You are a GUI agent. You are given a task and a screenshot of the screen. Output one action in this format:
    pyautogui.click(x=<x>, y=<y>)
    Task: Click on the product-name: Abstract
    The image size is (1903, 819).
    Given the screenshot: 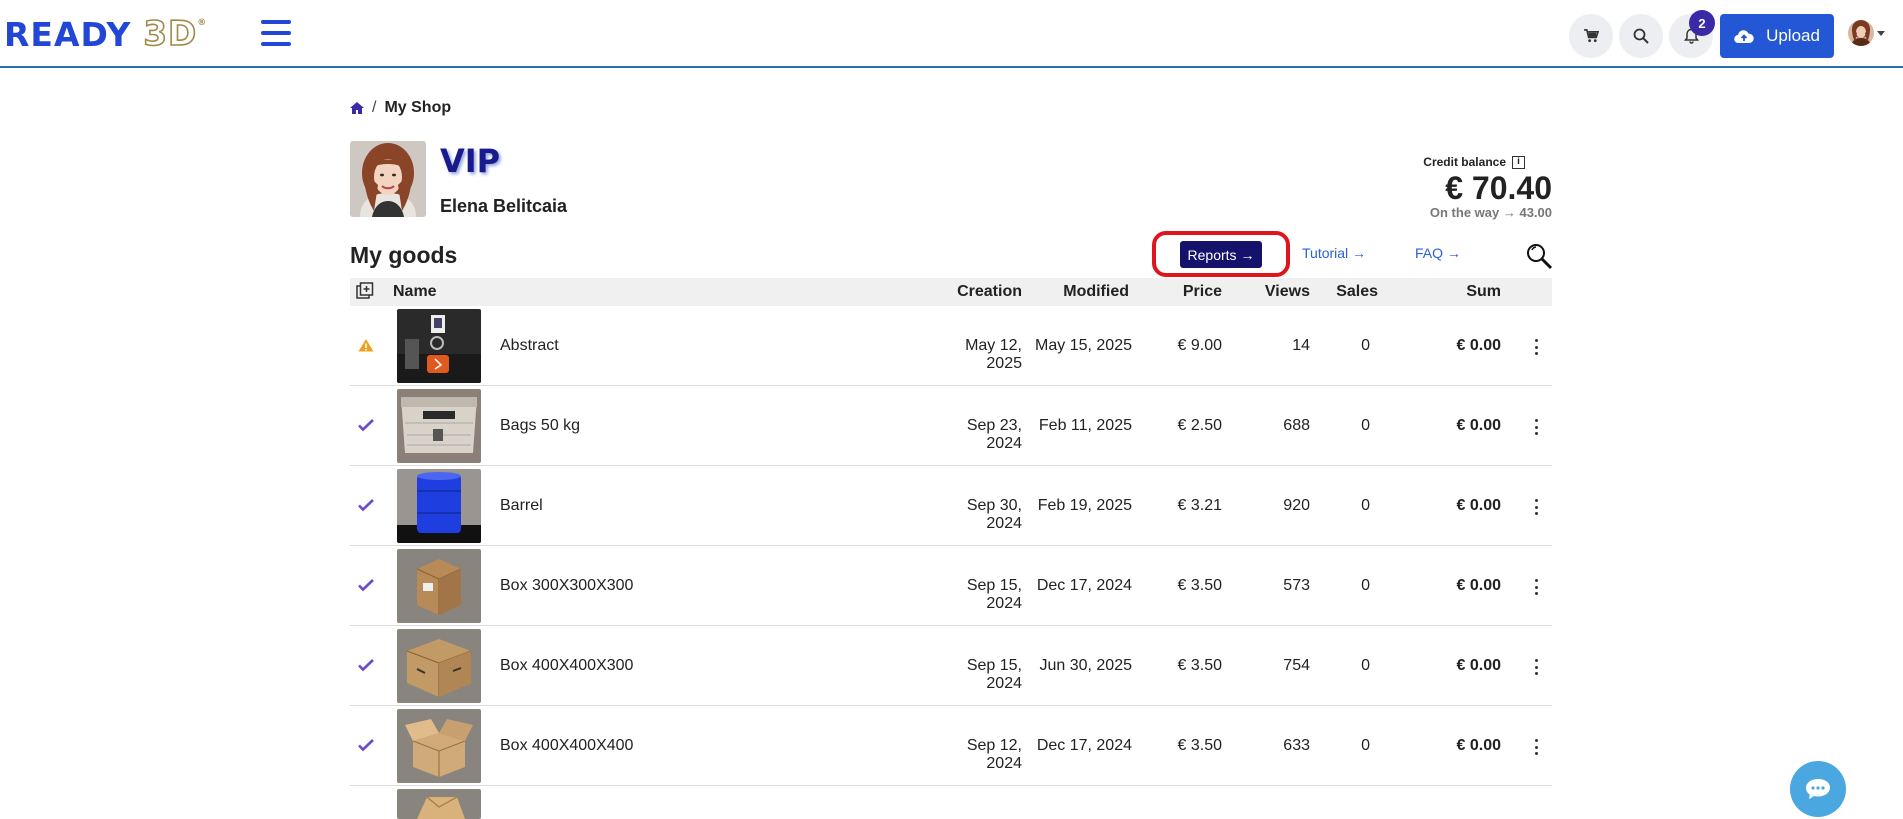 What is the action you would take?
    pyautogui.click(x=529, y=346)
    